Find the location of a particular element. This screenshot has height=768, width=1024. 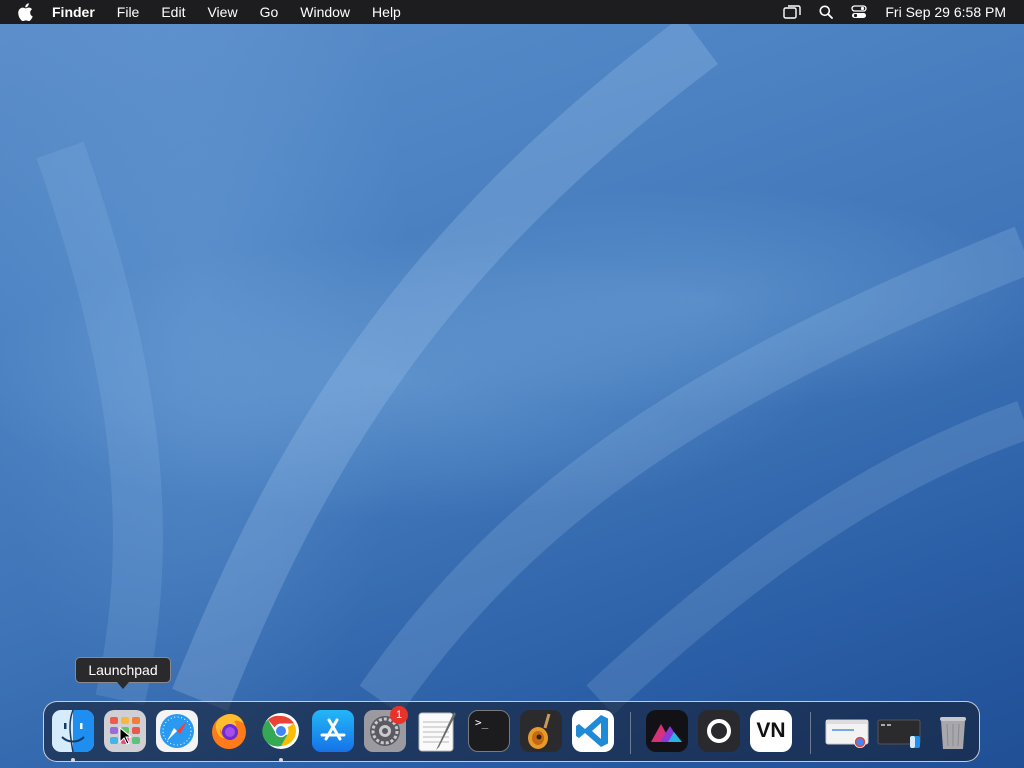

menu-bar-clock: Fri Sep 29 6:58 PM is located at coordinates (945, 12).